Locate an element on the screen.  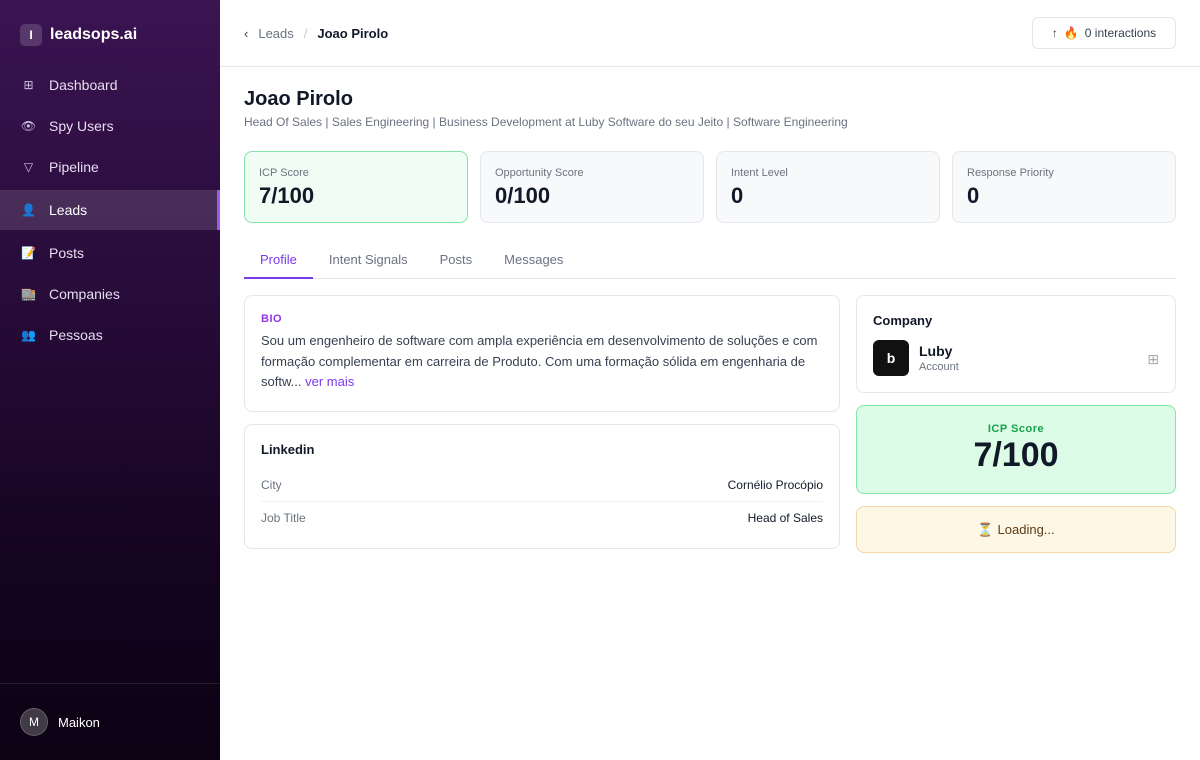
breadcrumb-leads-link: Leads is located at coordinates (275, 33).